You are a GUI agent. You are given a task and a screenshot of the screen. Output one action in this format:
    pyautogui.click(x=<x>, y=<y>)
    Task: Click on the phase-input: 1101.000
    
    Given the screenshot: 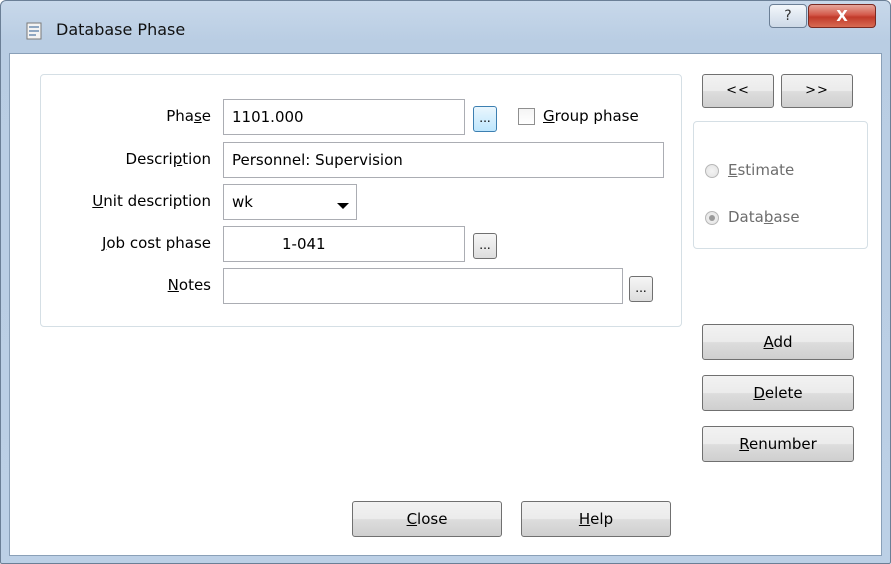 What is the action you would take?
    pyautogui.click(x=344, y=117)
    